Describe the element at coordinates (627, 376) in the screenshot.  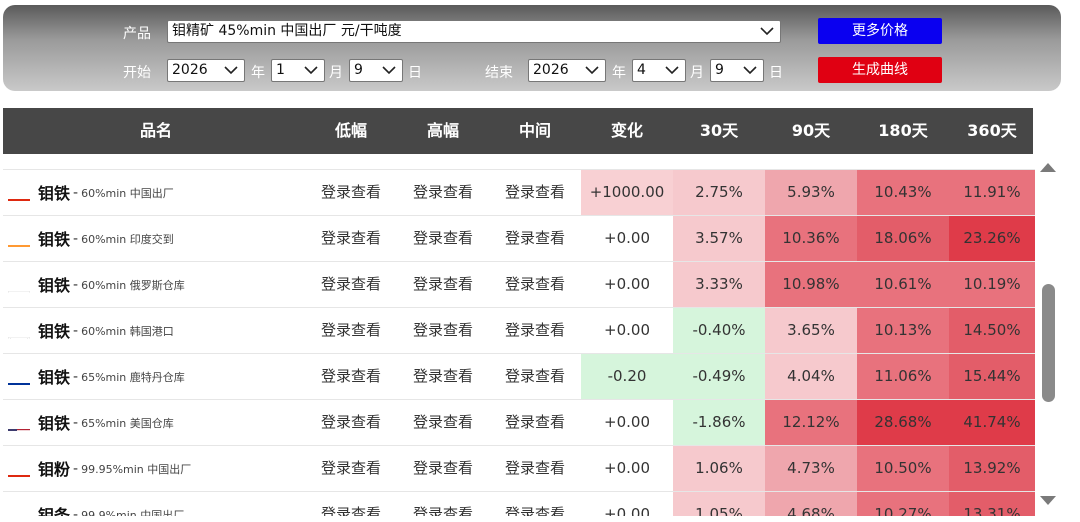
I see `change-cell: -0.20` at that location.